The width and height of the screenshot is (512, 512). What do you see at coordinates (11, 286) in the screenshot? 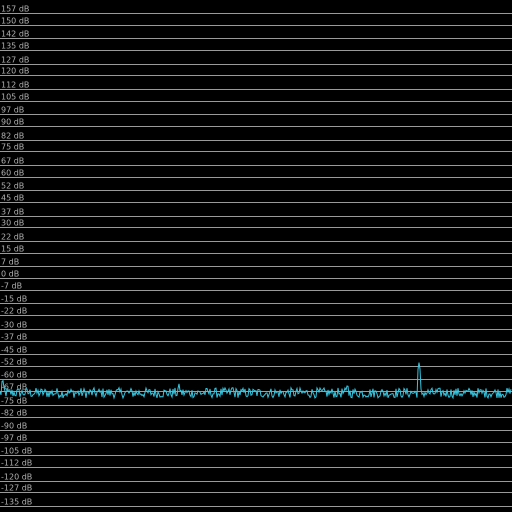
I see `y-tick-label: -7 dB` at bounding box center [11, 286].